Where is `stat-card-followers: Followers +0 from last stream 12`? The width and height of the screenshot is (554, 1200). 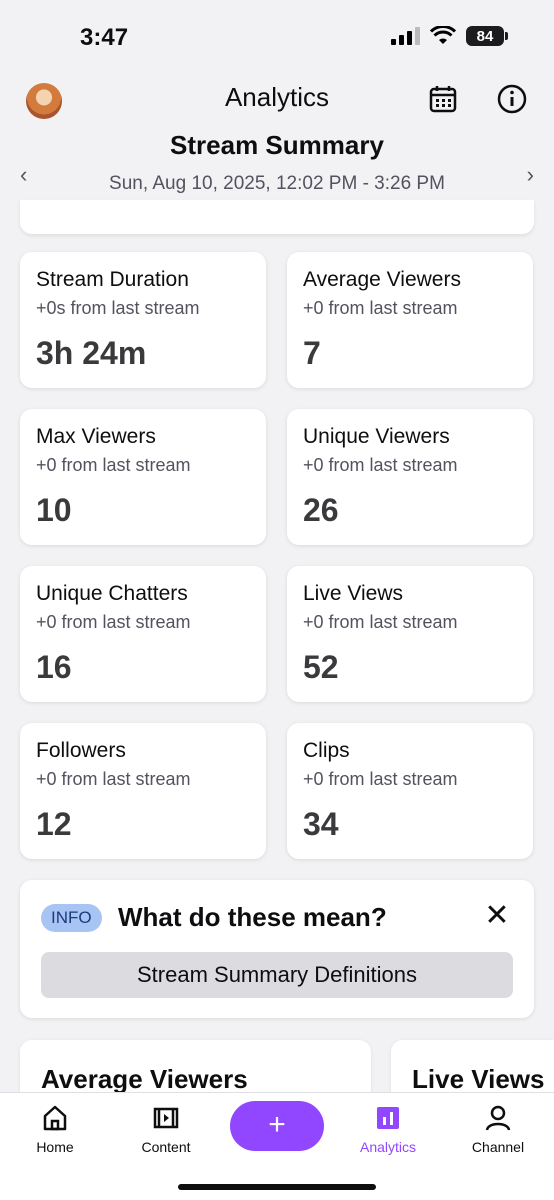 stat-card-followers: Followers +0 from last stream 12 is located at coordinates (143, 791).